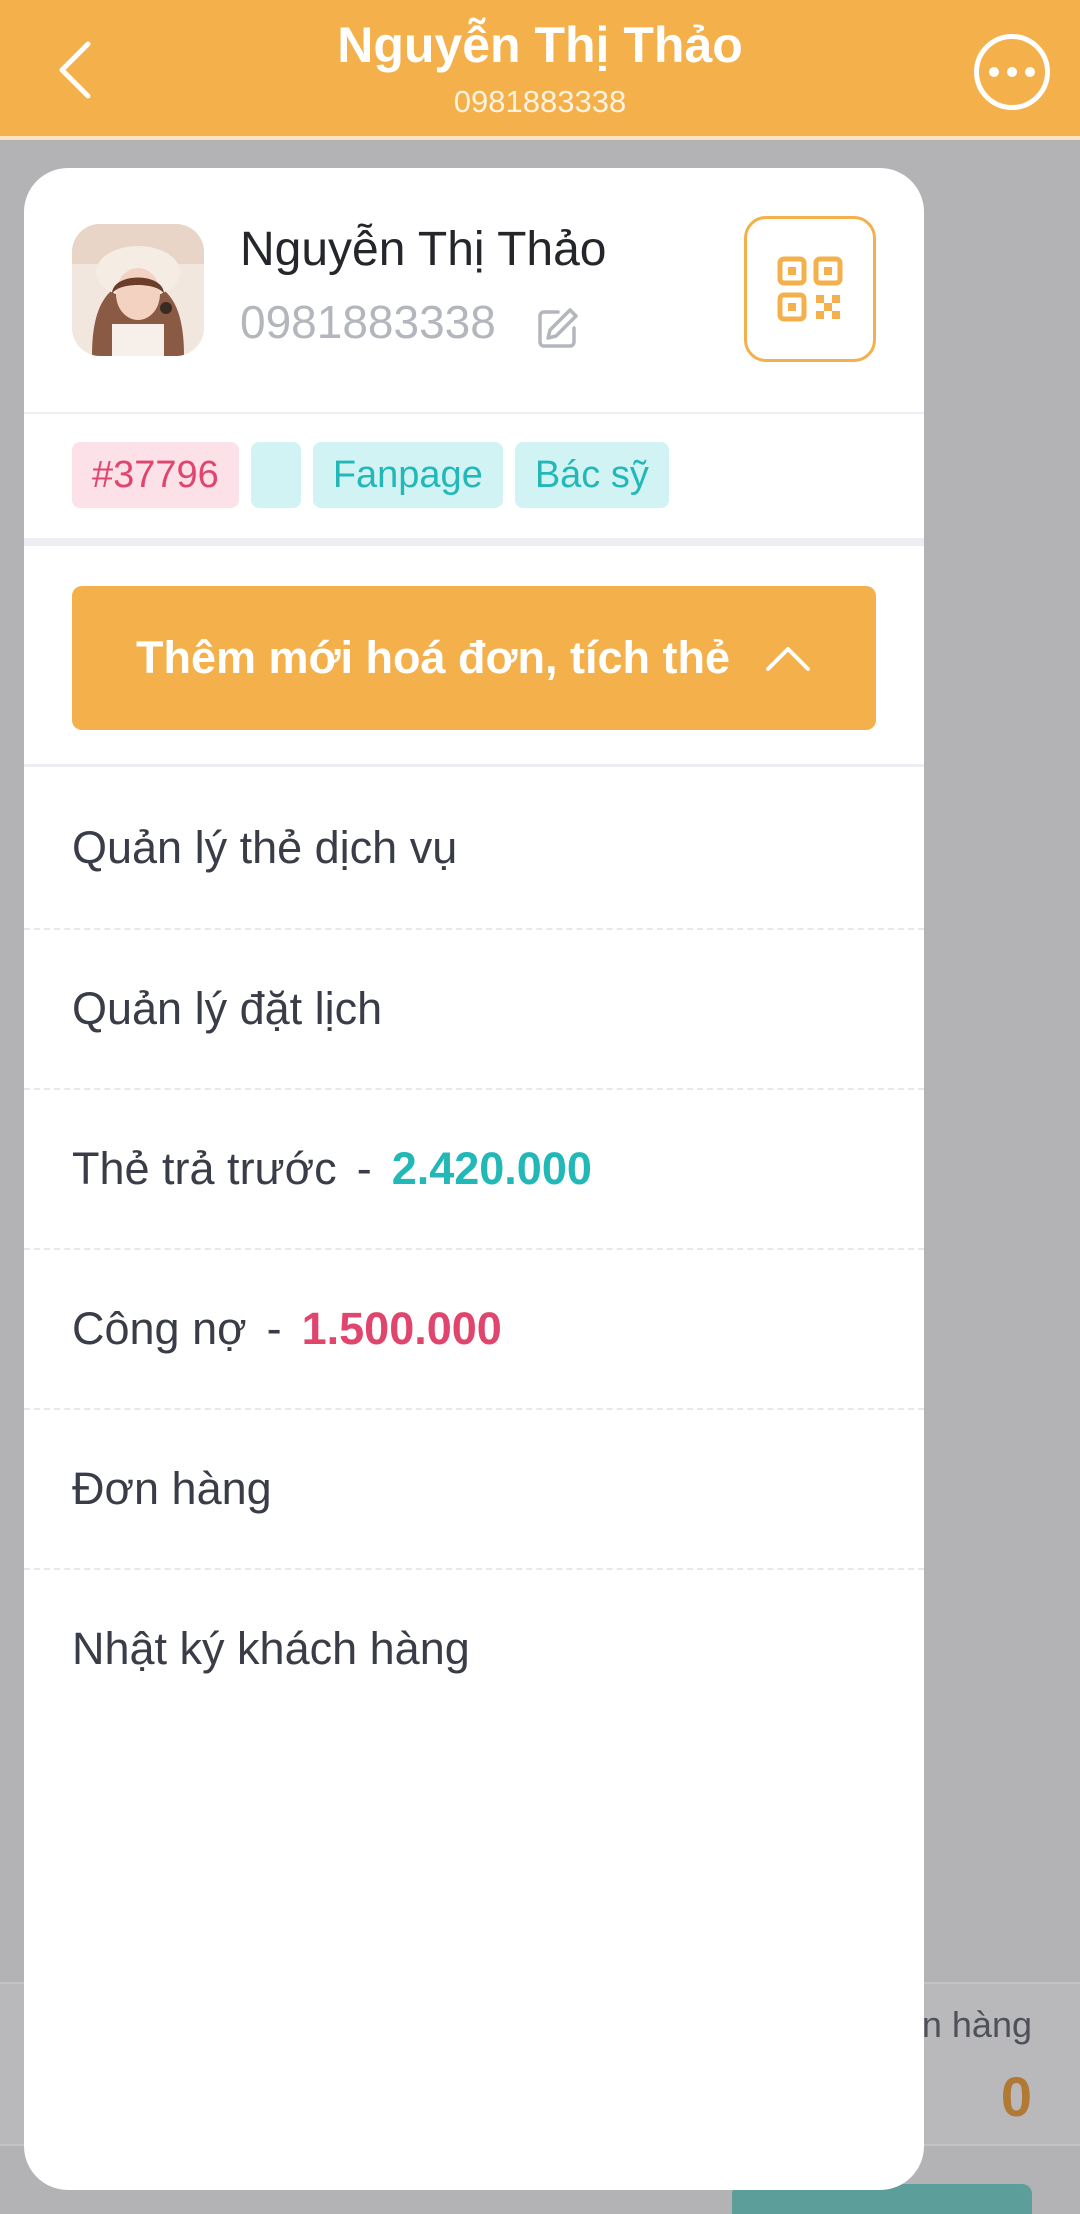  I want to click on more-options-button, so click(1012, 72).